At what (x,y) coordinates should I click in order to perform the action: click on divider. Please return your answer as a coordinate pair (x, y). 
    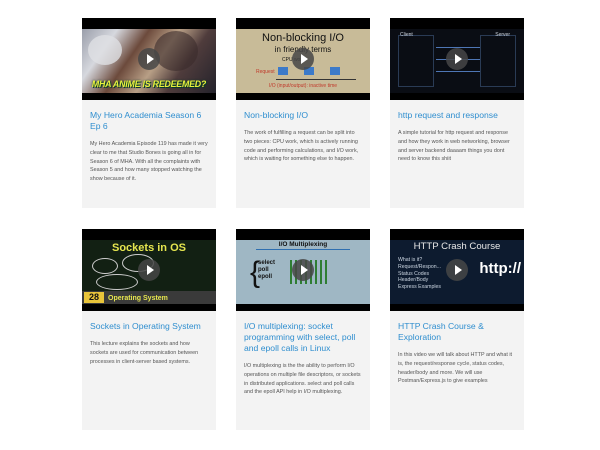
    Looking at the image, I should click on (303, 249).